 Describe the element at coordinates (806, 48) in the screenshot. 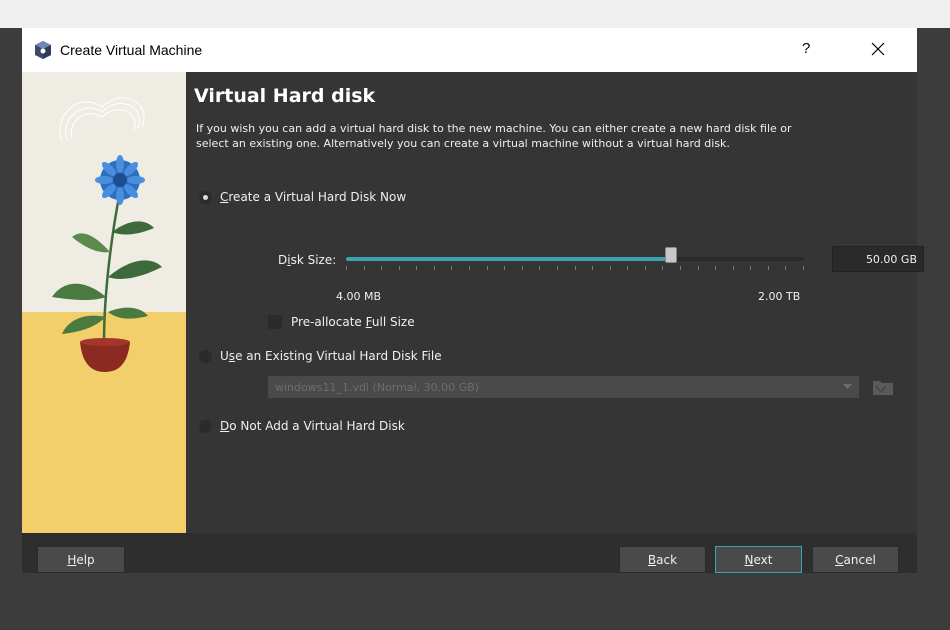

I see `help-title-button: ?` at that location.